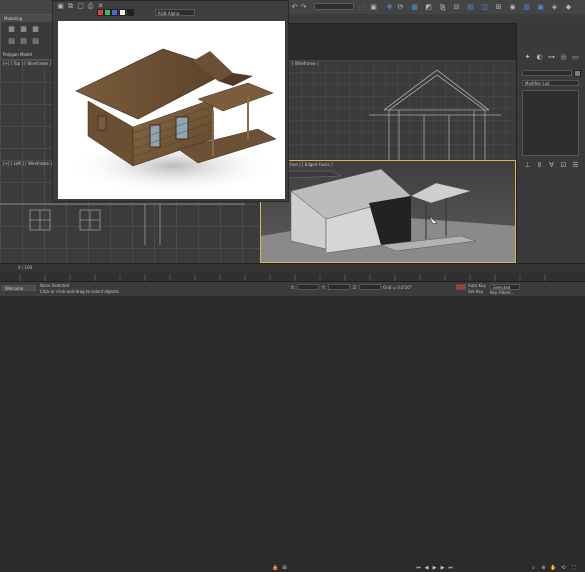 The image size is (585, 572). Describe the element at coordinates (533, 568) in the screenshot. I see `zoom-icon: ⌕` at that location.